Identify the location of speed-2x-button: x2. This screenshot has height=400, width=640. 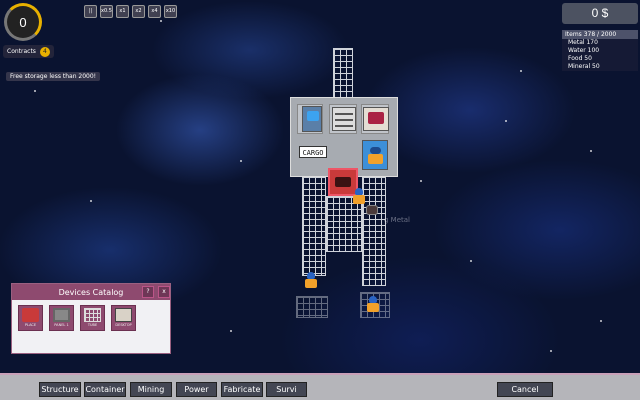
(138, 11).